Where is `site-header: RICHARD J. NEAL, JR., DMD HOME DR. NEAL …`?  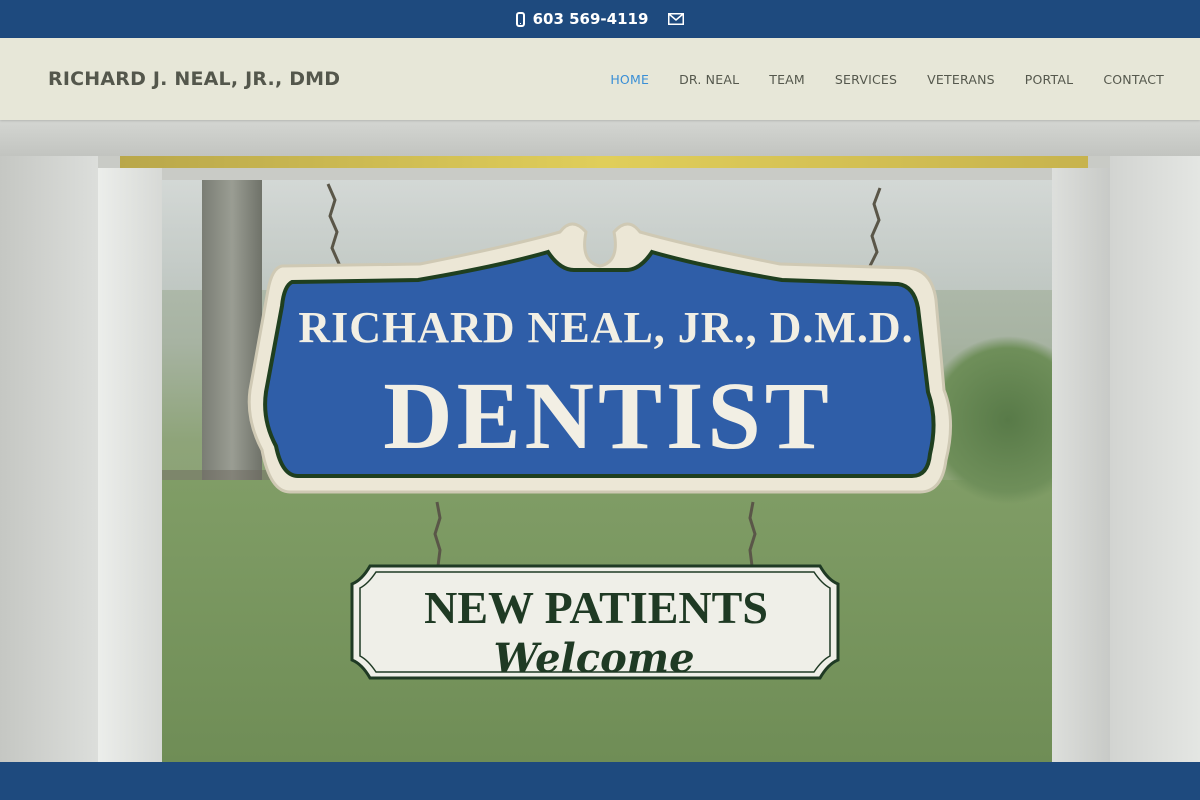
site-header: RICHARD J. NEAL, JR., DMD HOME DR. NEAL … is located at coordinates (600, 79).